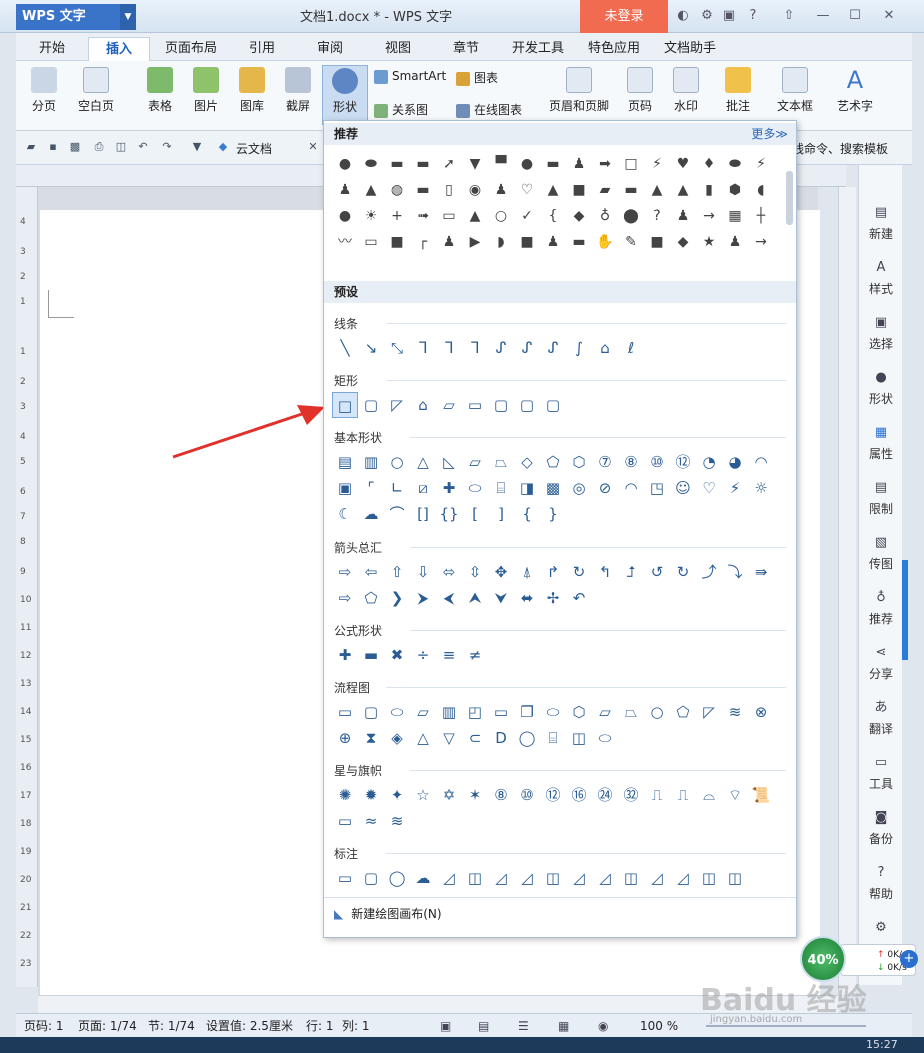  I want to click on ribbon-down-shape: ⎍, so click(683, 795).